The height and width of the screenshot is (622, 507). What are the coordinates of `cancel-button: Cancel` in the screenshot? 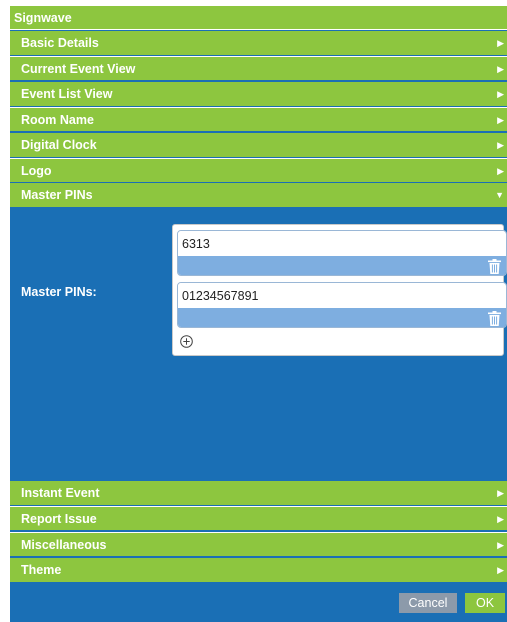 It's located at (428, 603).